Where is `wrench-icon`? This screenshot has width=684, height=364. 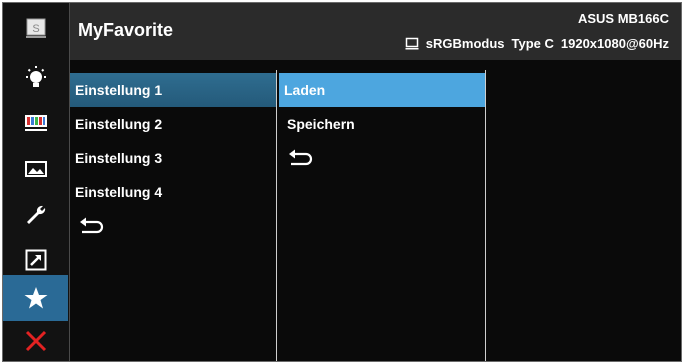 wrench-icon is located at coordinates (35, 214).